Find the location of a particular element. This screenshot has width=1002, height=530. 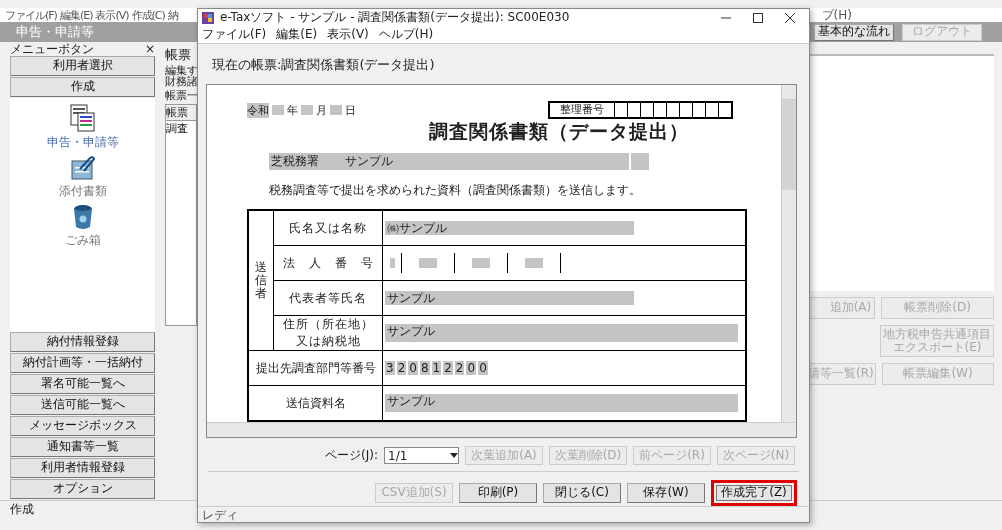

field-label: 代表者等氏名 is located at coordinates (328, 298).